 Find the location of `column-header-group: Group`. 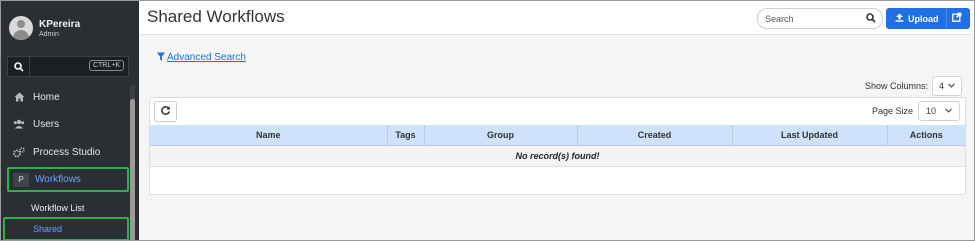

column-header-group: Group is located at coordinates (501, 135).